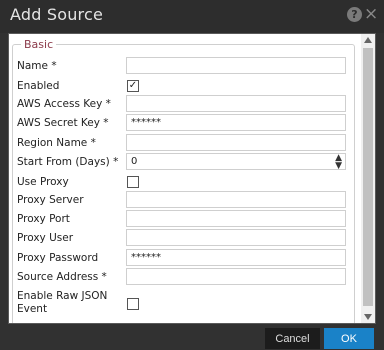 The image size is (384, 350). What do you see at coordinates (58, 258) in the screenshot?
I see `proxy-password-label: Proxy Password` at bounding box center [58, 258].